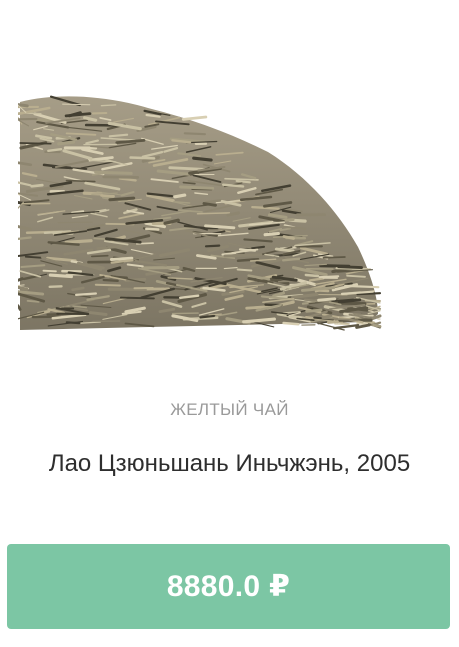 The image size is (459, 647). What do you see at coordinates (229, 409) in the screenshot?
I see `product-category: ЖЕЛТЫЙ ЧАЙ` at bounding box center [229, 409].